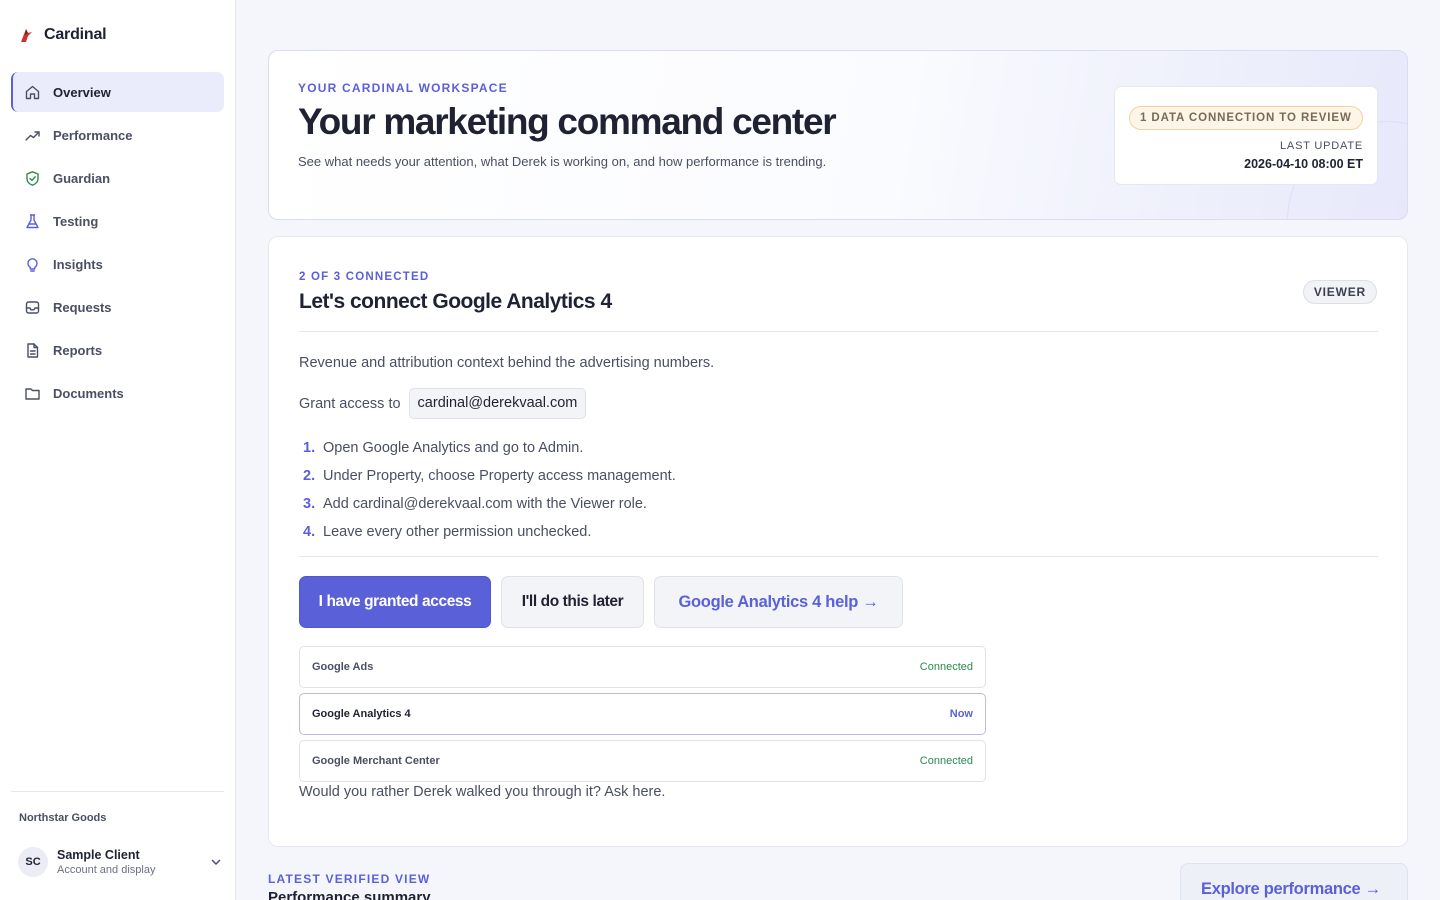 The height and width of the screenshot is (900, 1440). What do you see at coordinates (63, 818) in the screenshot?
I see `organization-name: Northstar Goods` at bounding box center [63, 818].